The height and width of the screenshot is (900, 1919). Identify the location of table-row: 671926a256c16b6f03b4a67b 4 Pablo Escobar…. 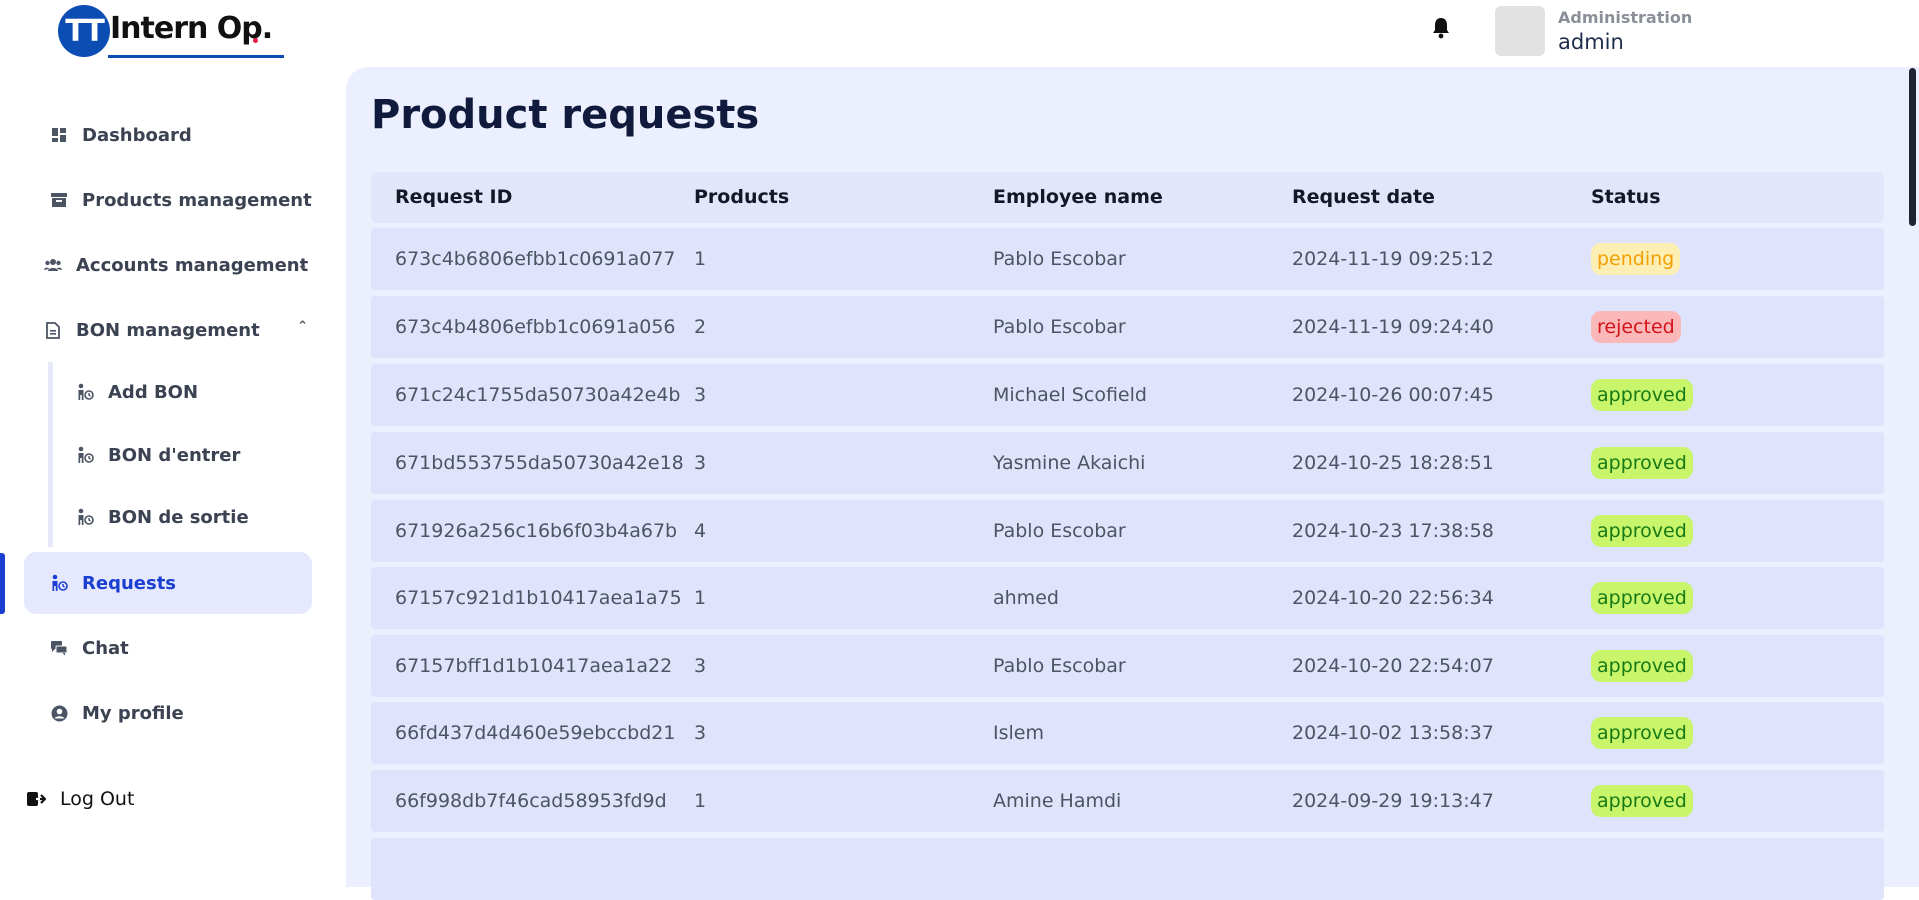
(1127, 531).